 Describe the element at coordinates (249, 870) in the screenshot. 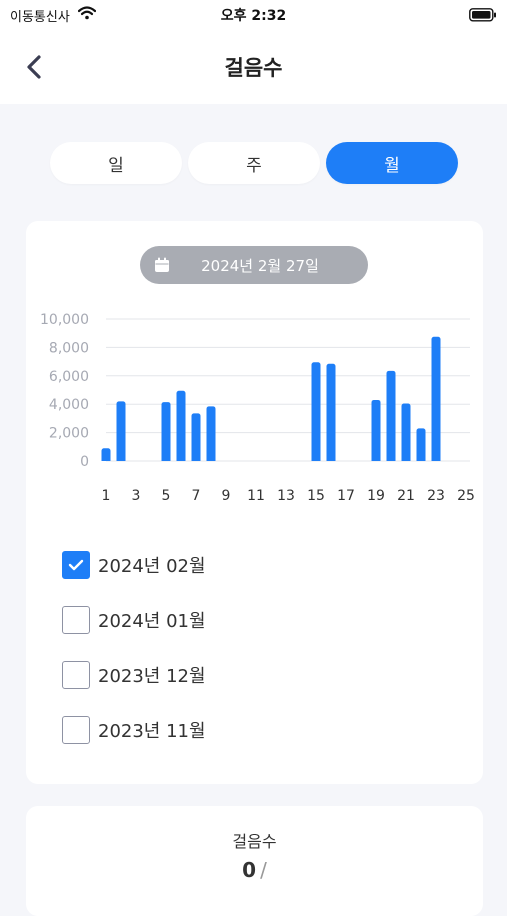

I see `summary-count: 0` at that location.